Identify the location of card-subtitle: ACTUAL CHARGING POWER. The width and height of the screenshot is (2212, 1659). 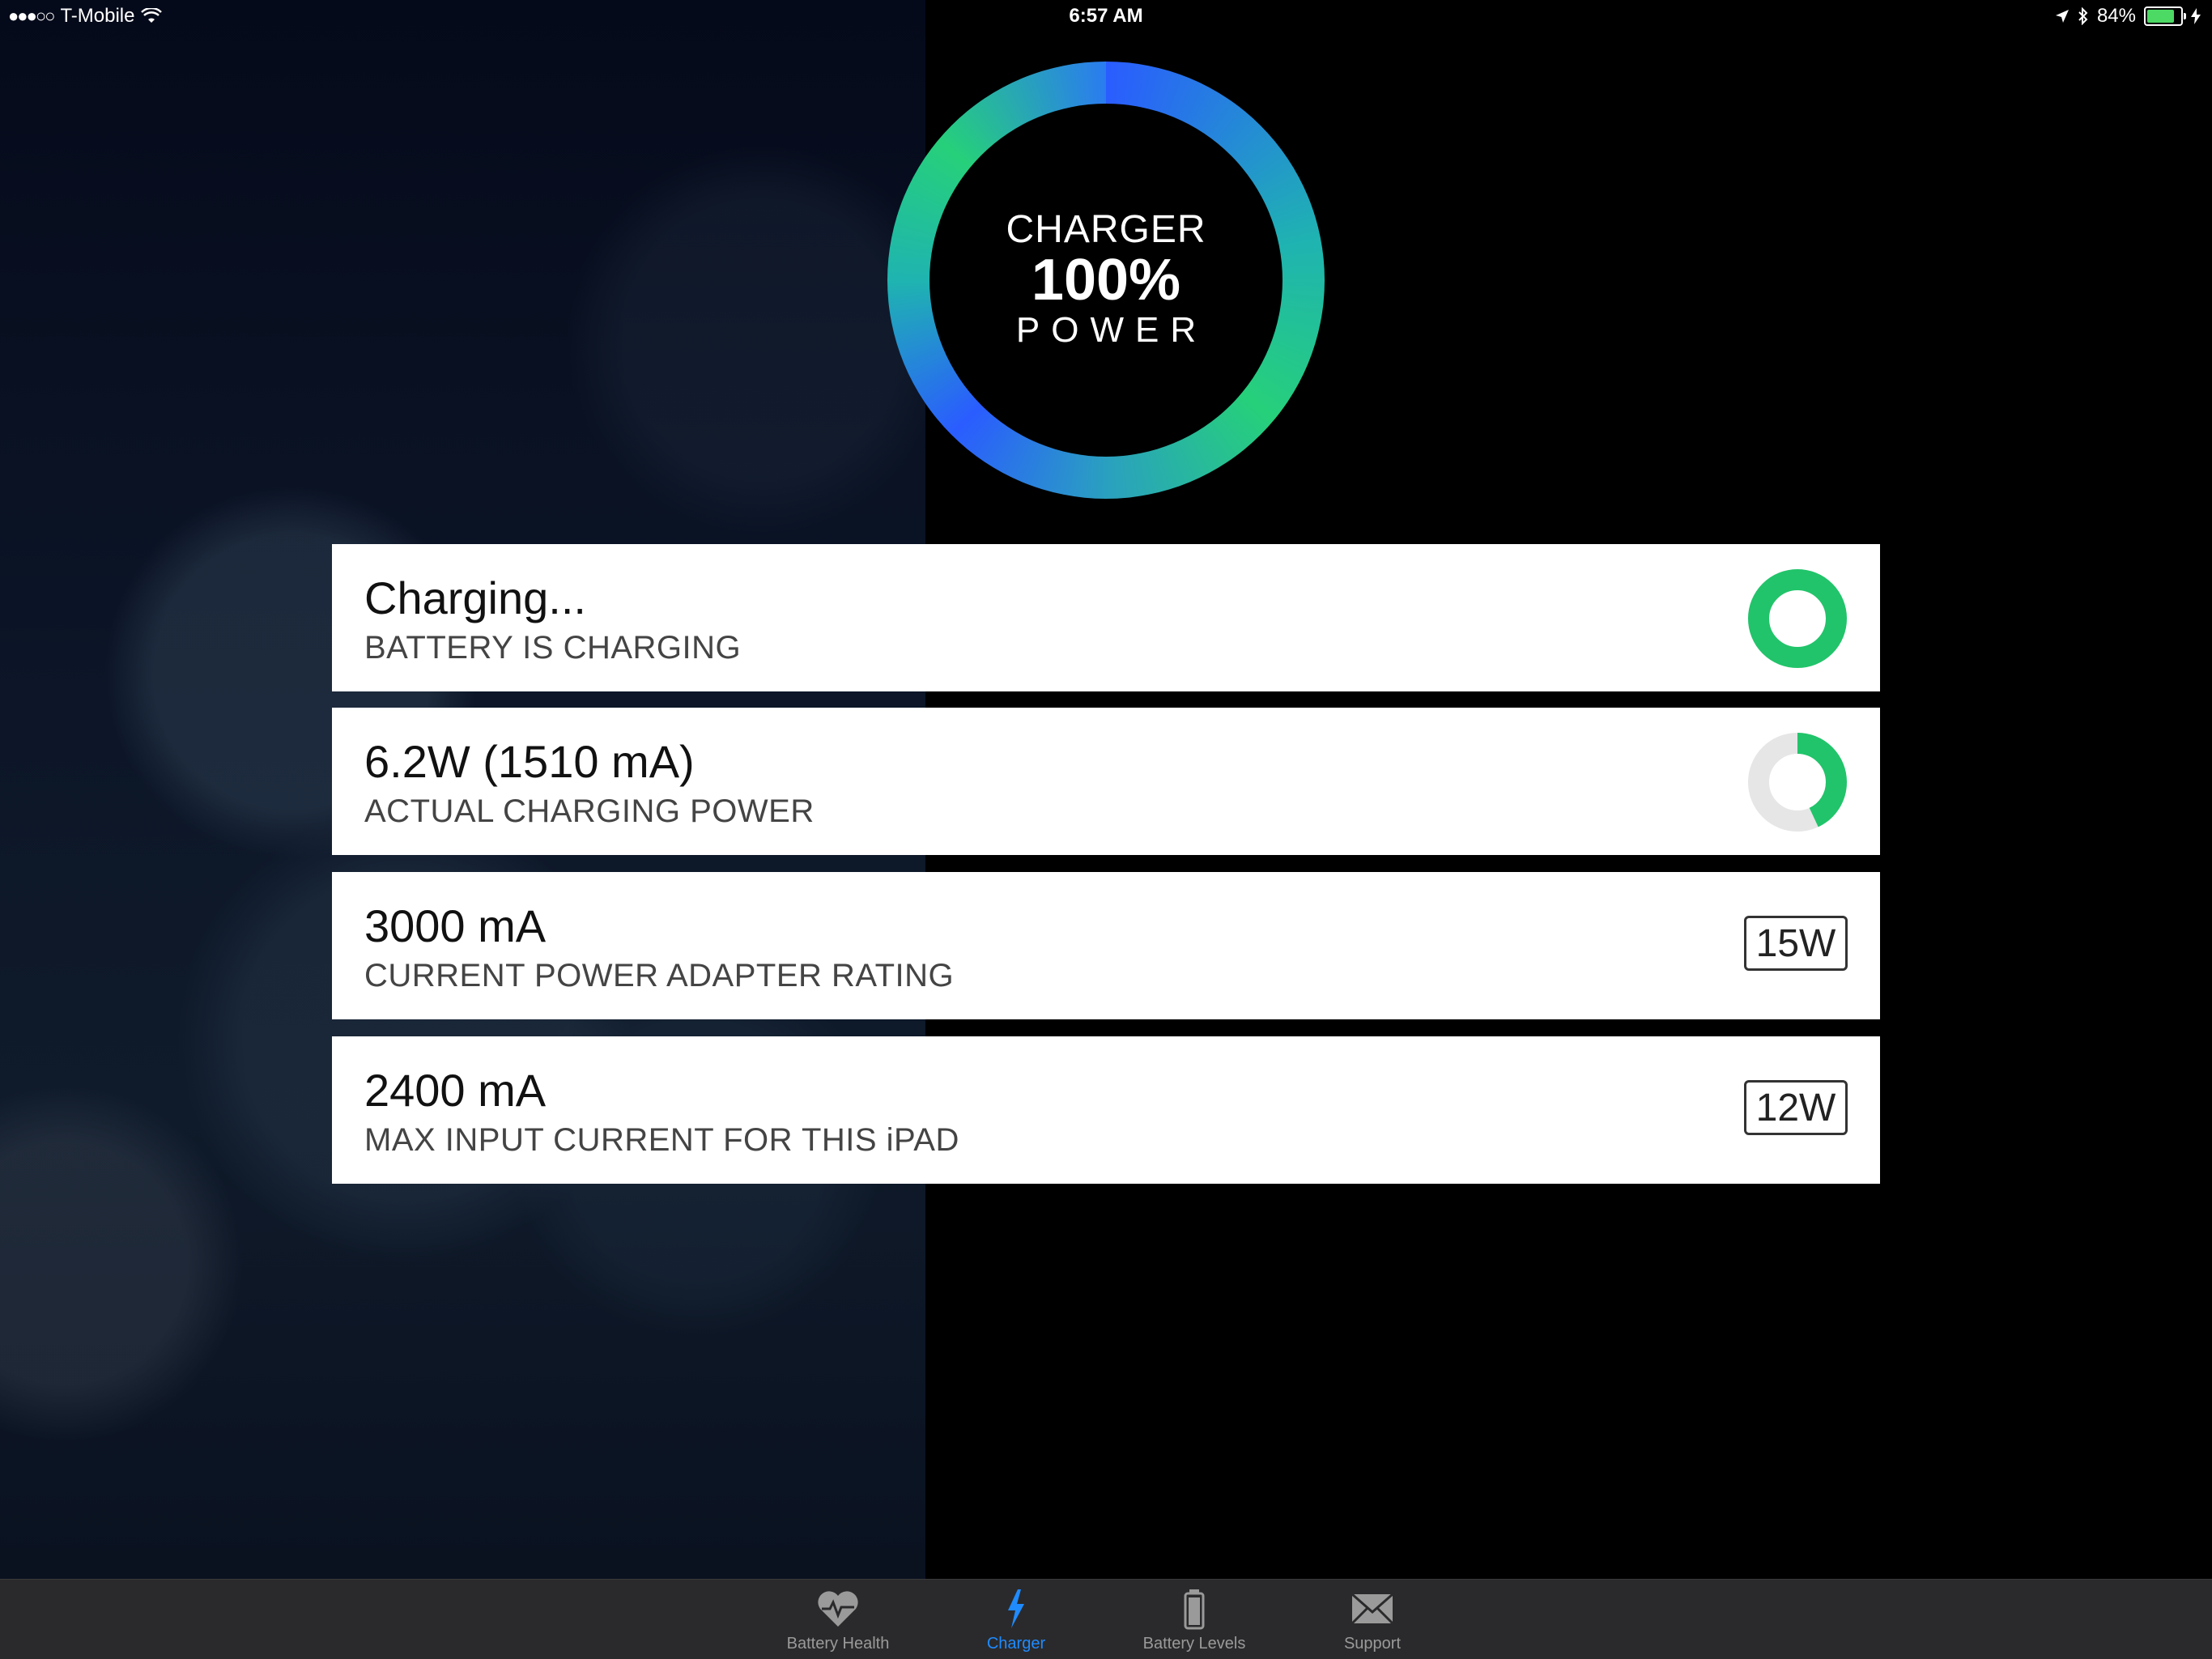
(590, 811).